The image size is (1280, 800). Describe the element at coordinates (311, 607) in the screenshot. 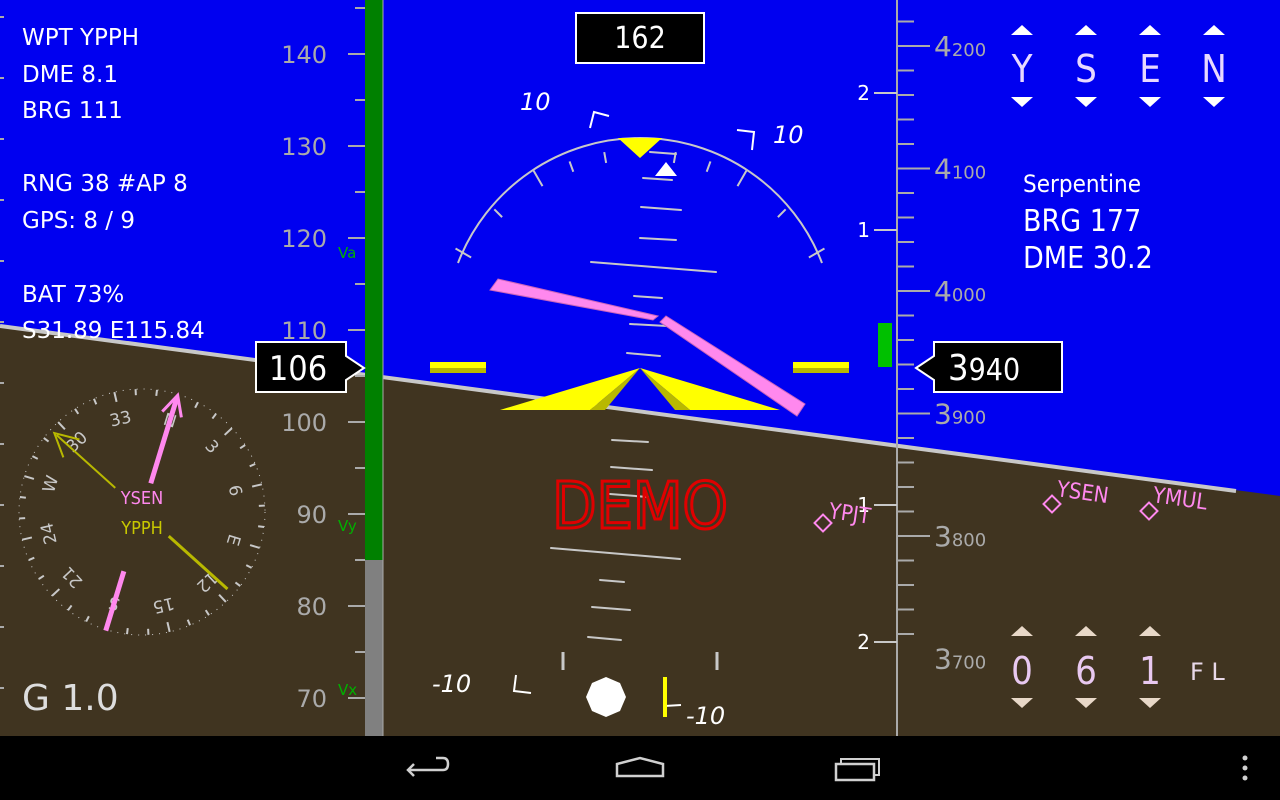

I see `speed-tick-label: 80` at that location.